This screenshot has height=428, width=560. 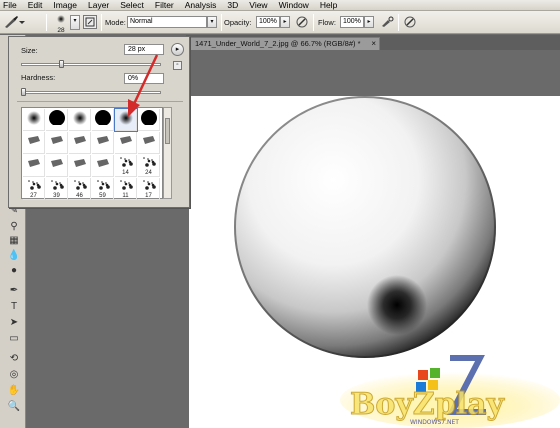 I want to click on mode-select: Normal, so click(x=167, y=22).